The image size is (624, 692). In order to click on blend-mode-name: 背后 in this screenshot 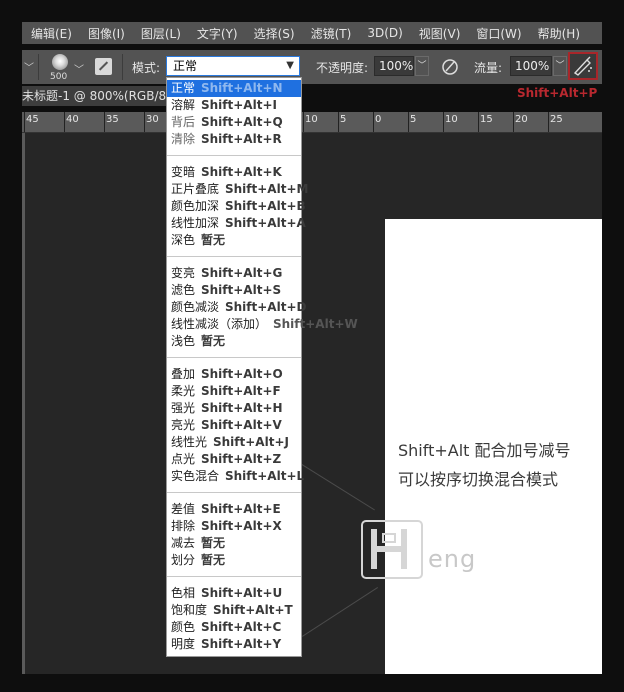, I will do `click(183, 122)`.